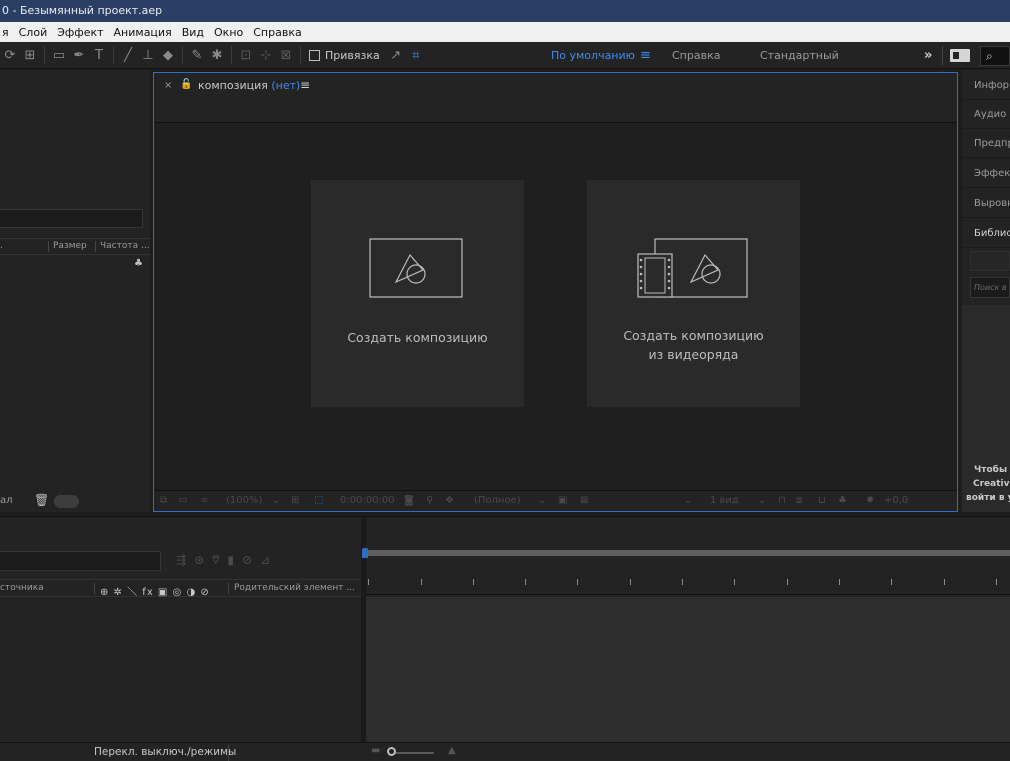 The height and width of the screenshot is (761, 1010). What do you see at coordinates (562, 500) in the screenshot?
I see `region-of-interest-icon: ▣` at bounding box center [562, 500].